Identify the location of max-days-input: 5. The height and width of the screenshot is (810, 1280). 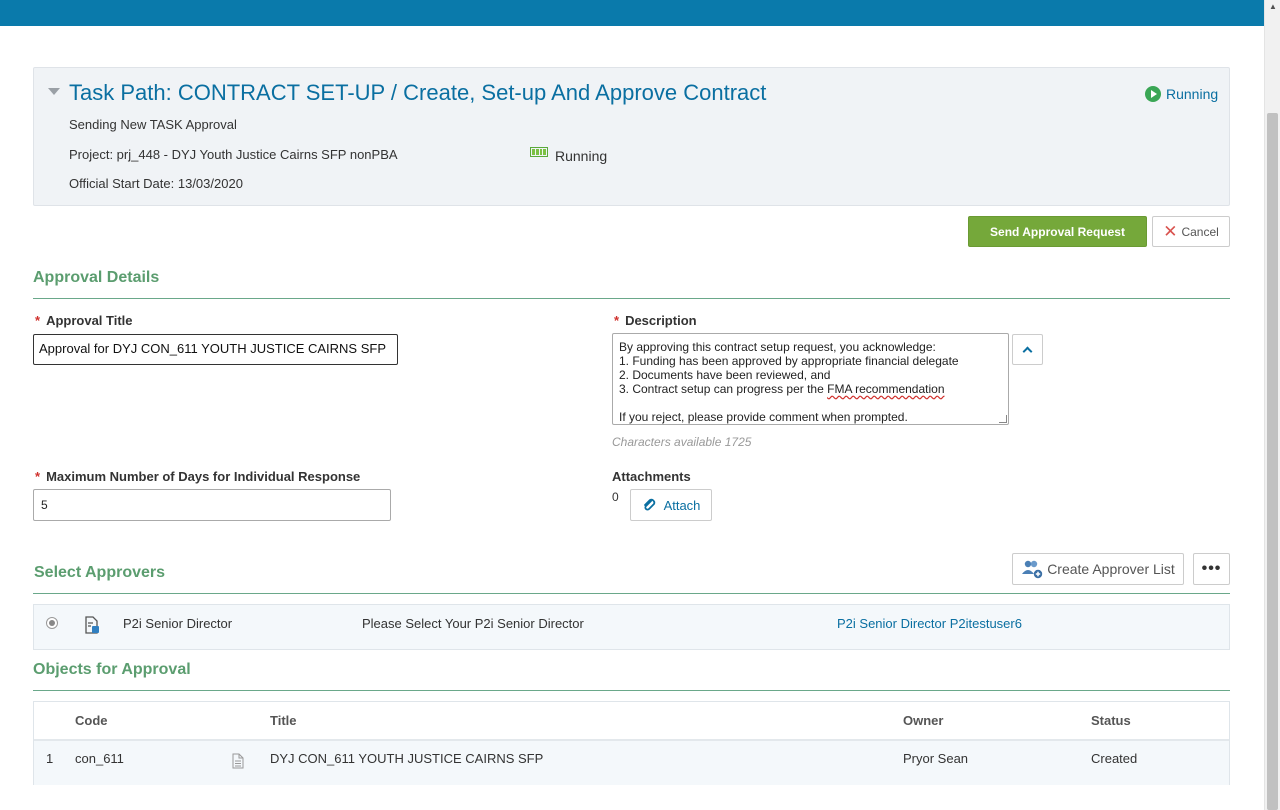
(212, 505).